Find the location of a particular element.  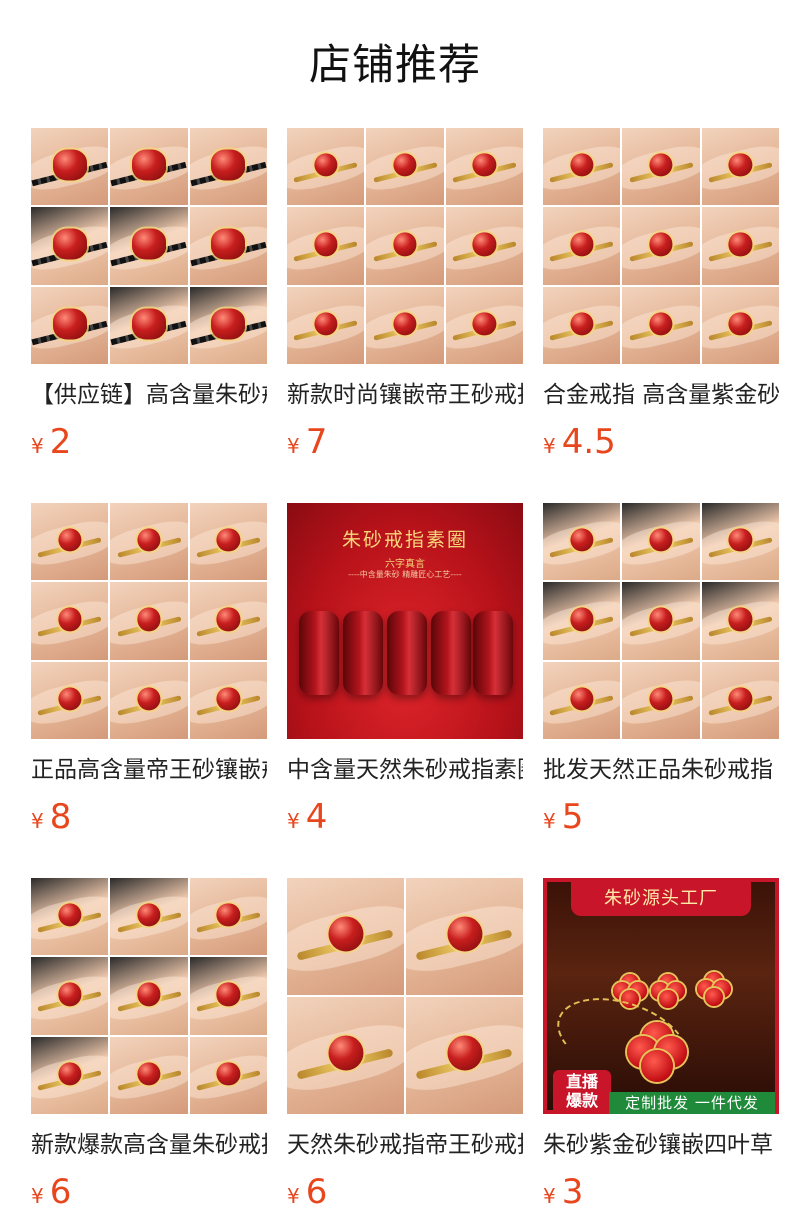

promo-title: 朱砂戒指素圈 is located at coordinates (404, 540).